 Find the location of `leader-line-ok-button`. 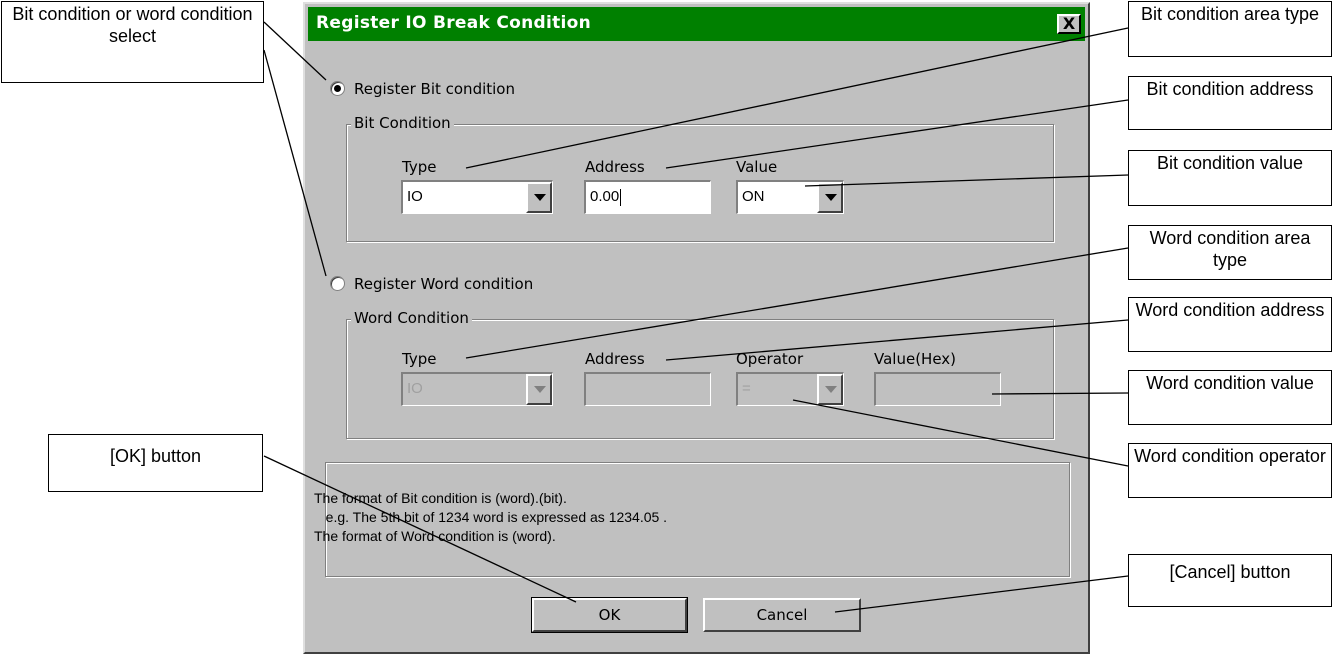

leader-line-ok-button is located at coordinates (420, 529).